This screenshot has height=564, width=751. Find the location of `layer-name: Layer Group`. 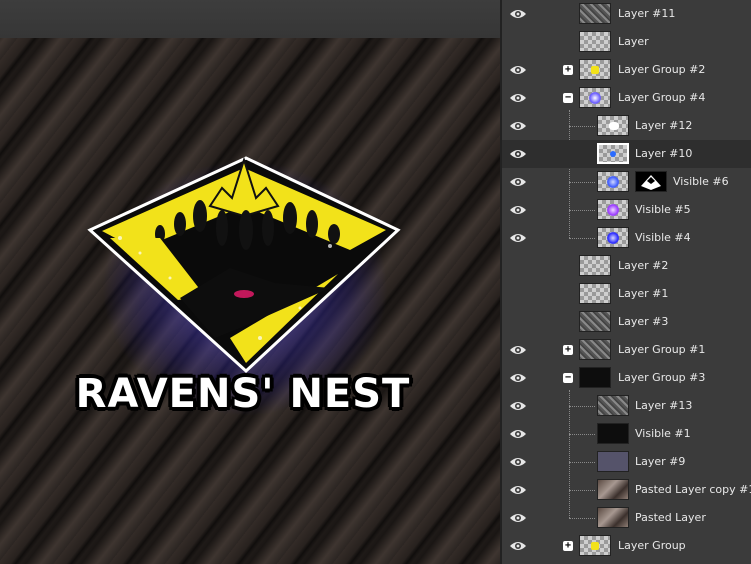

layer-name: Layer Group is located at coordinates (652, 545).